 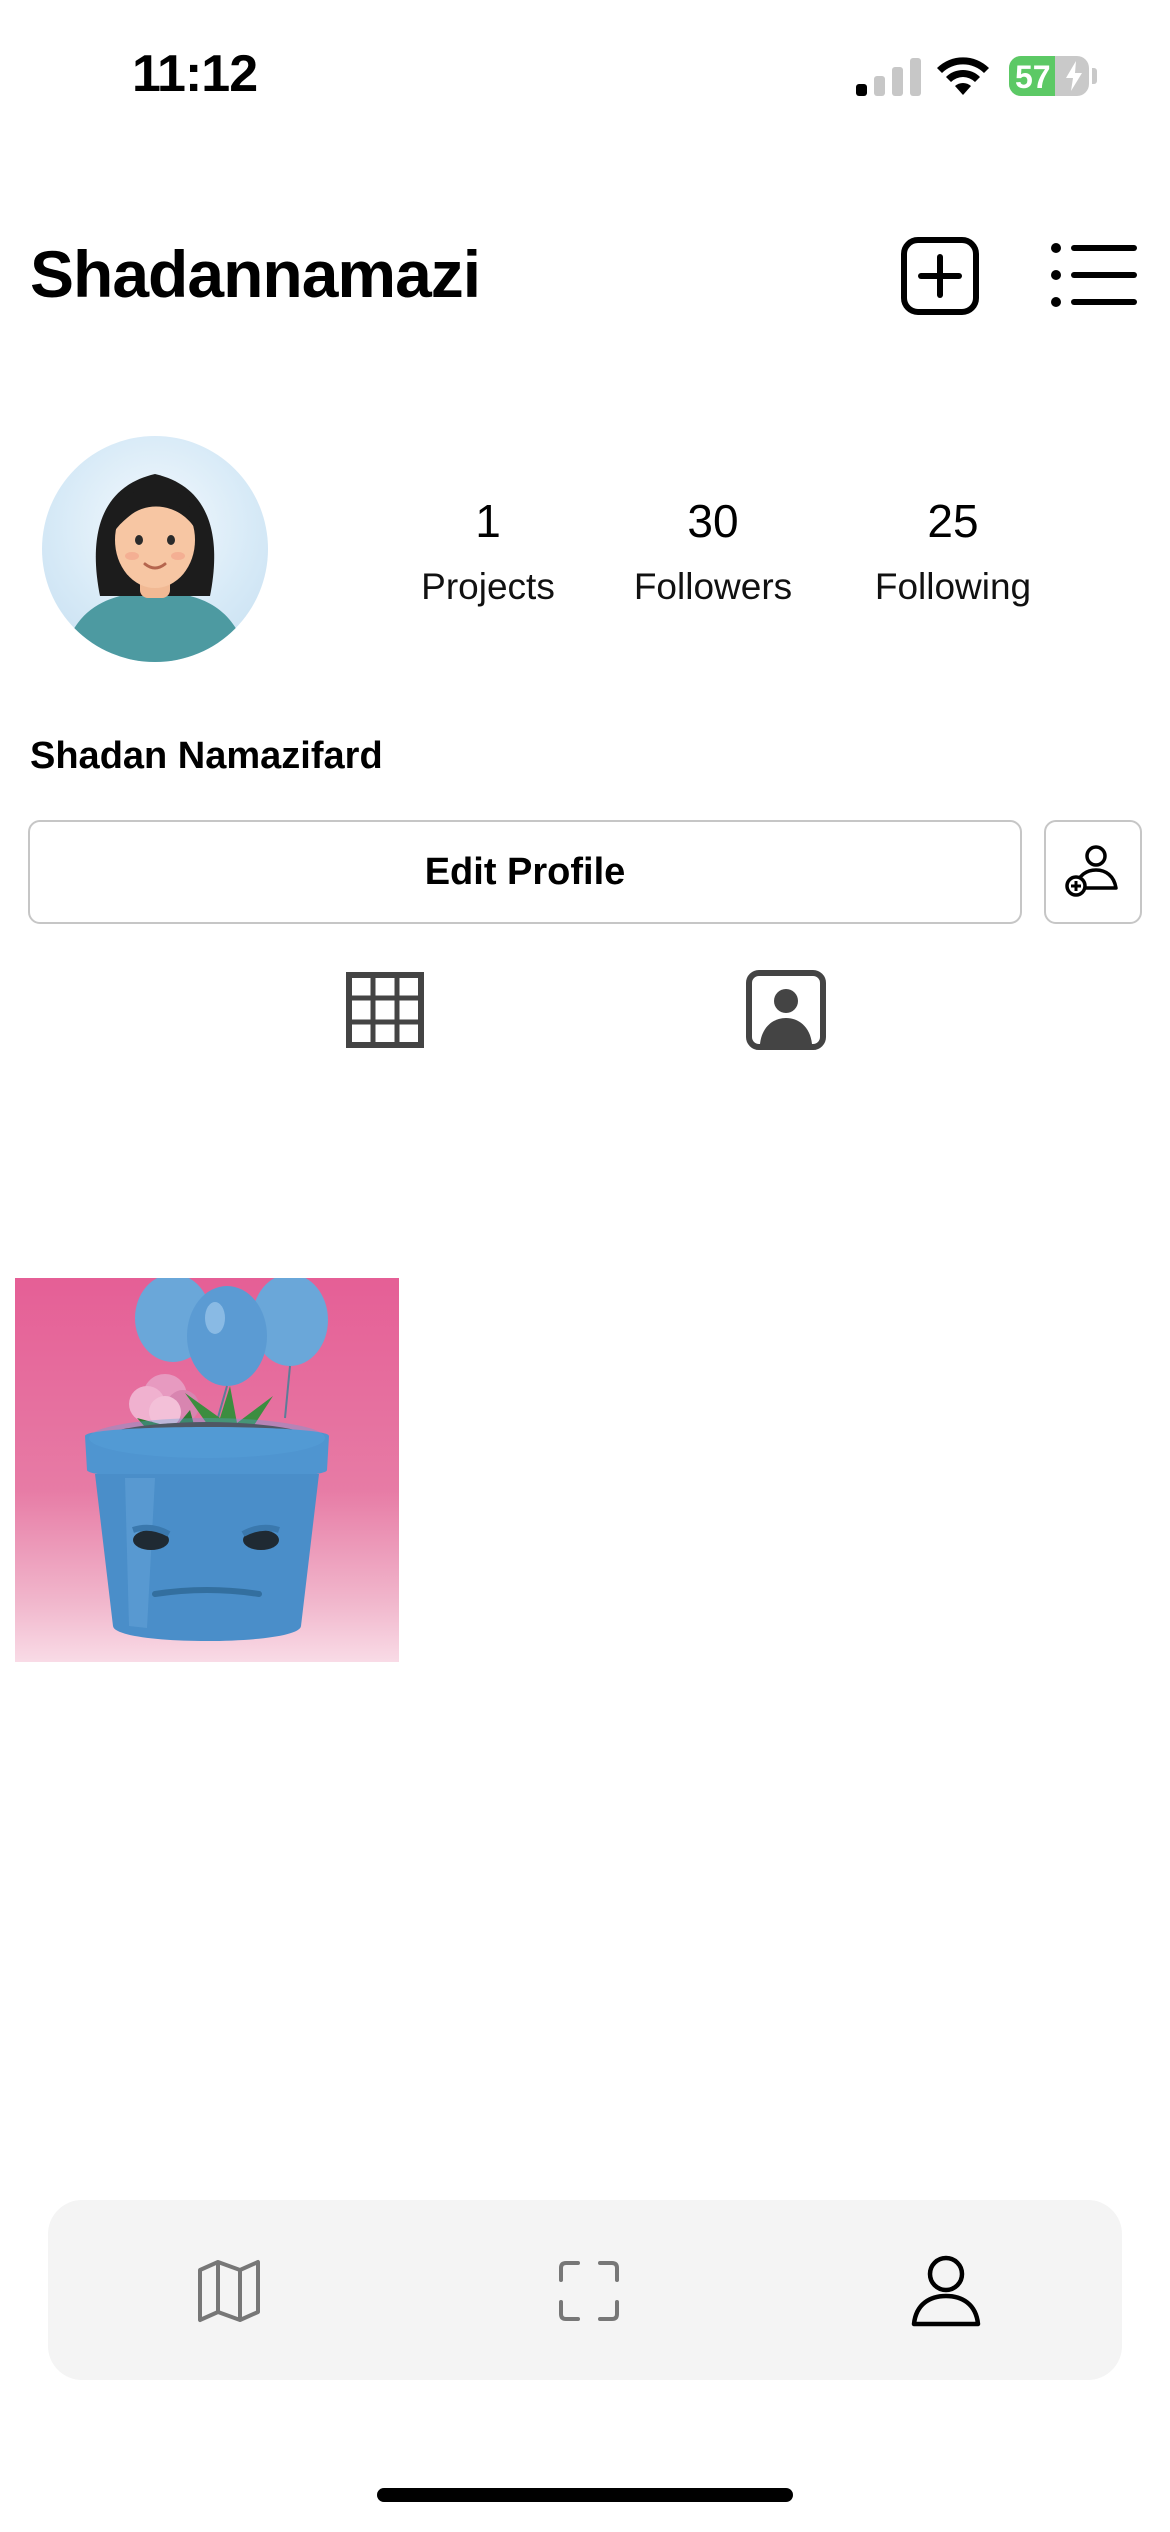 I want to click on scan-icon, so click(x=589, y=2291).